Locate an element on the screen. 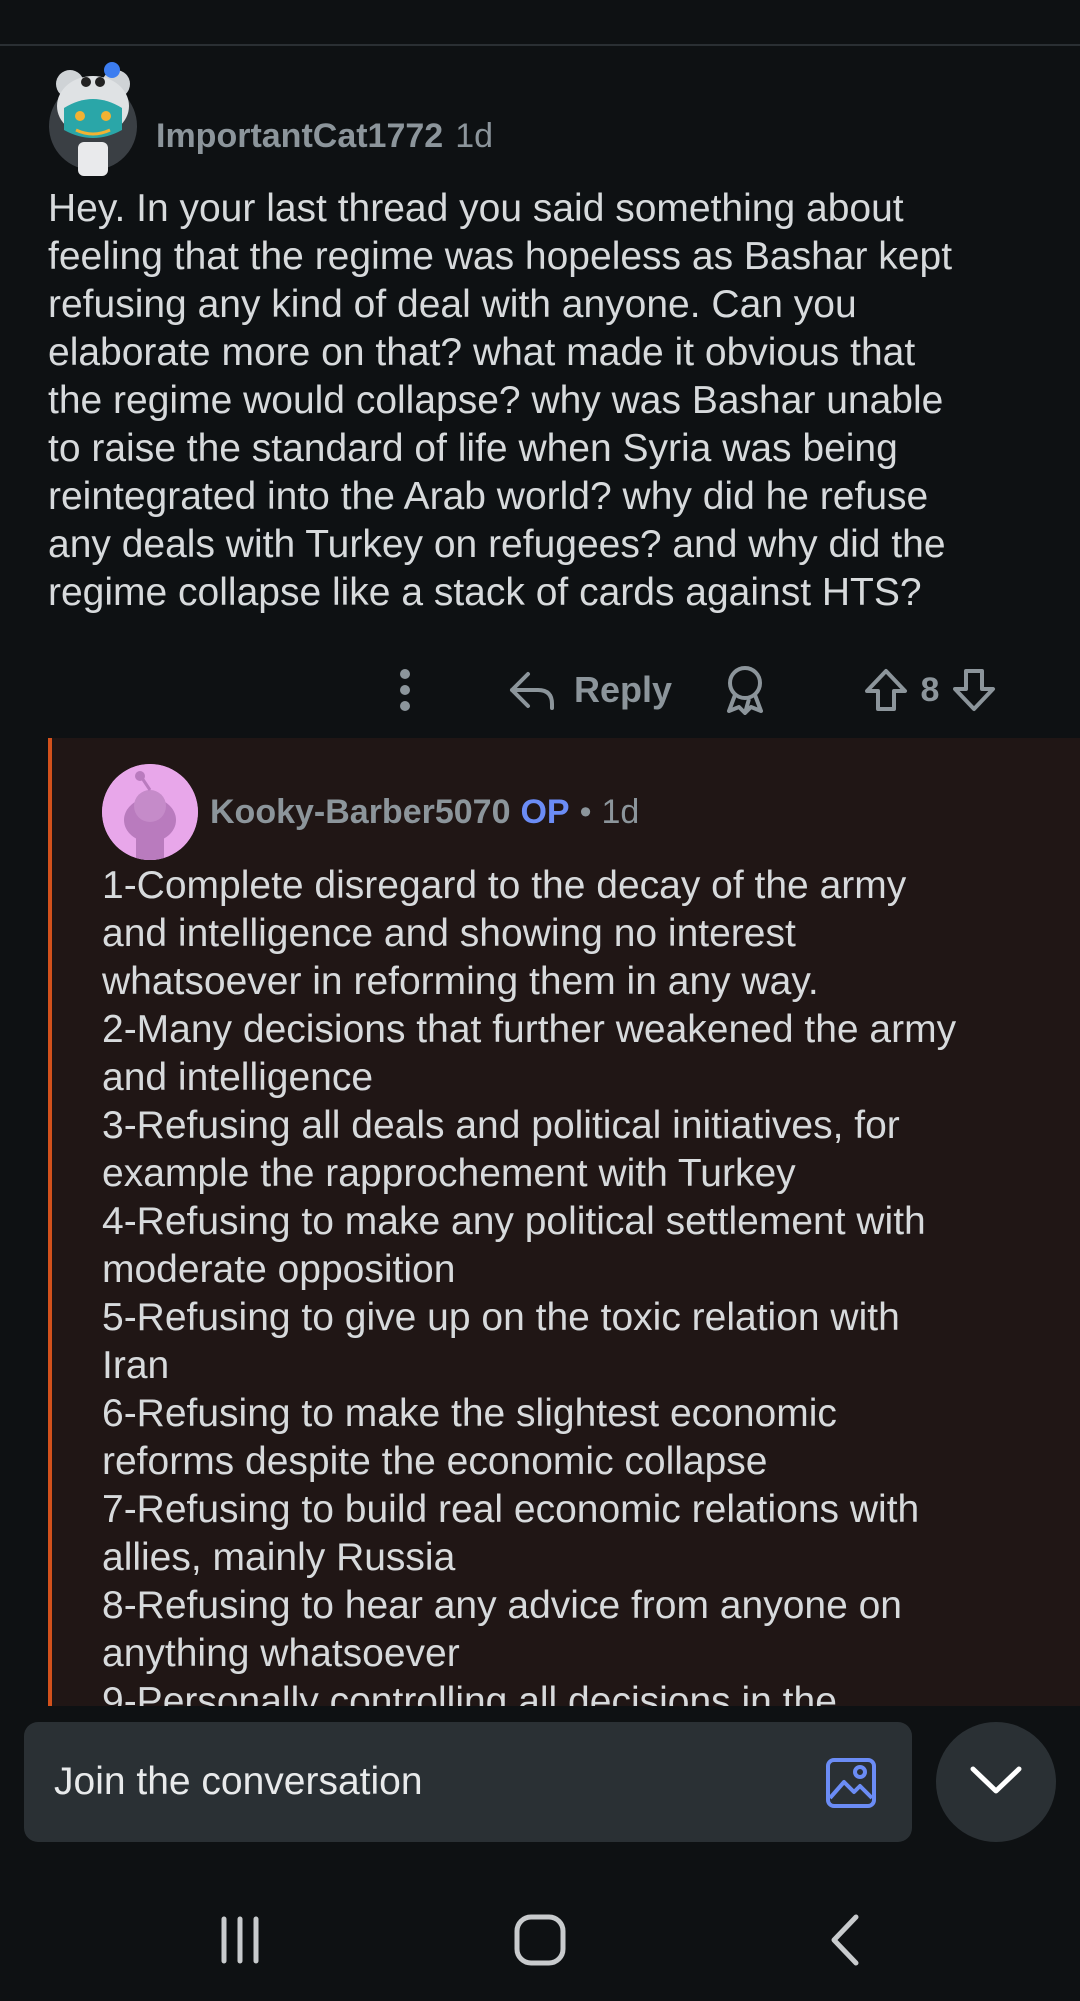 This screenshot has width=1080, height=2001. user-avatar is located at coordinates (93, 118).